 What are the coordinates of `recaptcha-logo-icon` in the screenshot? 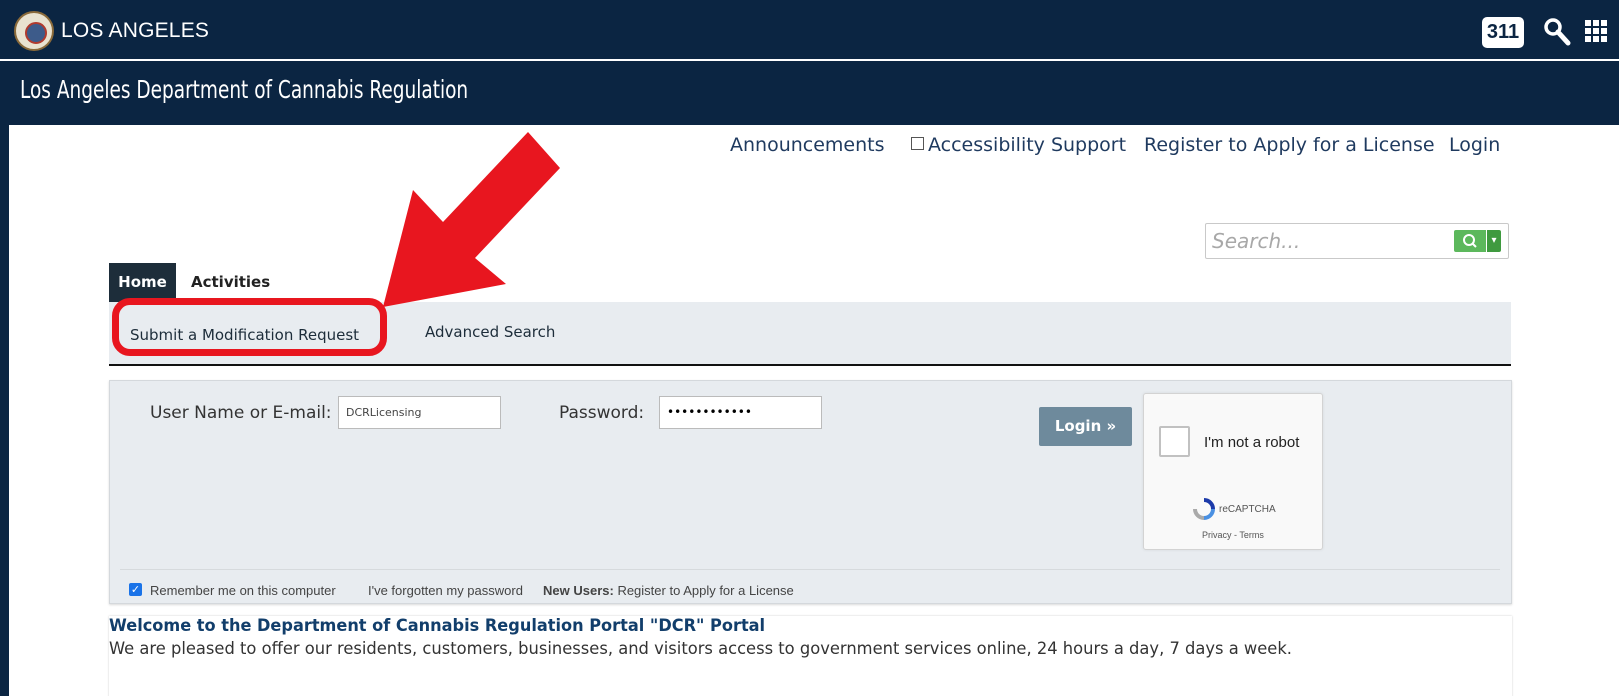 It's located at (1204, 509).